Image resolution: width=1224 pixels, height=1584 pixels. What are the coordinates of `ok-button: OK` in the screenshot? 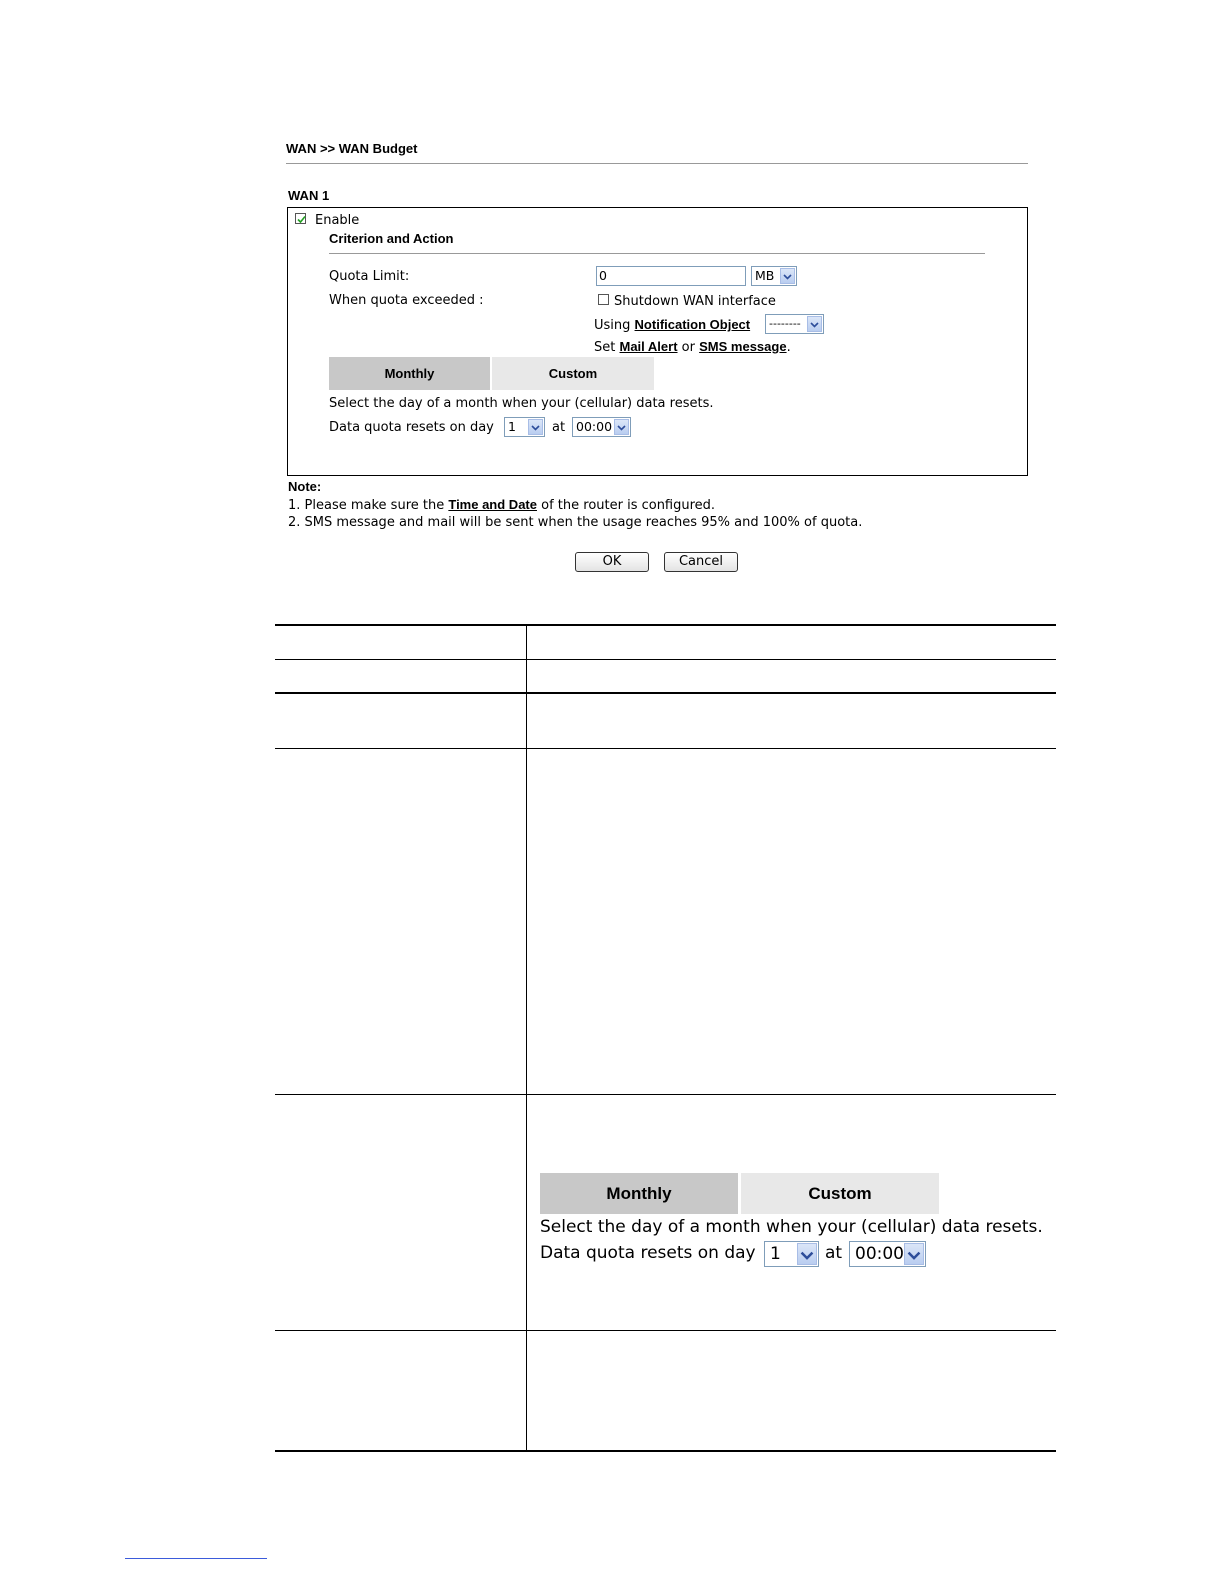 It's located at (612, 562).